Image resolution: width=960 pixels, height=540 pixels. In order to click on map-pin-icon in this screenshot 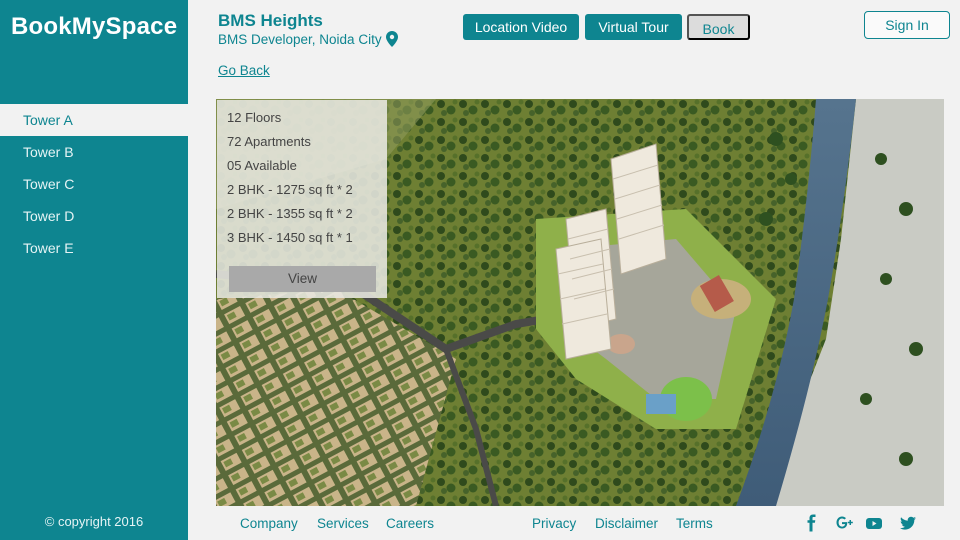, I will do `click(391, 39)`.